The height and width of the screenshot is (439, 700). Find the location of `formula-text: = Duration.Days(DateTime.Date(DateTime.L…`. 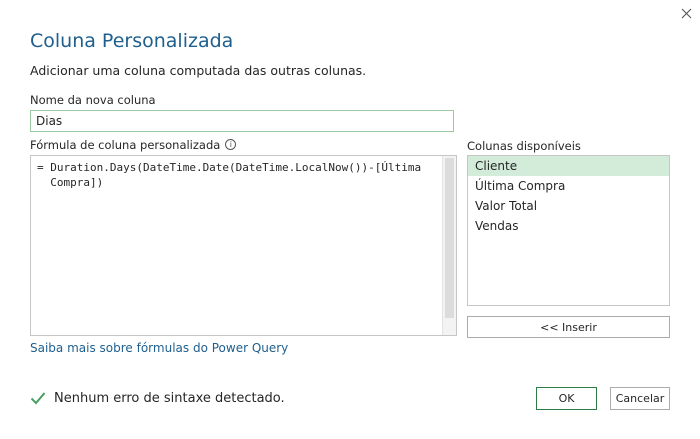

formula-text: = Duration.Days(DateTime.Date(DateTime.L… is located at coordinates (238, 175).